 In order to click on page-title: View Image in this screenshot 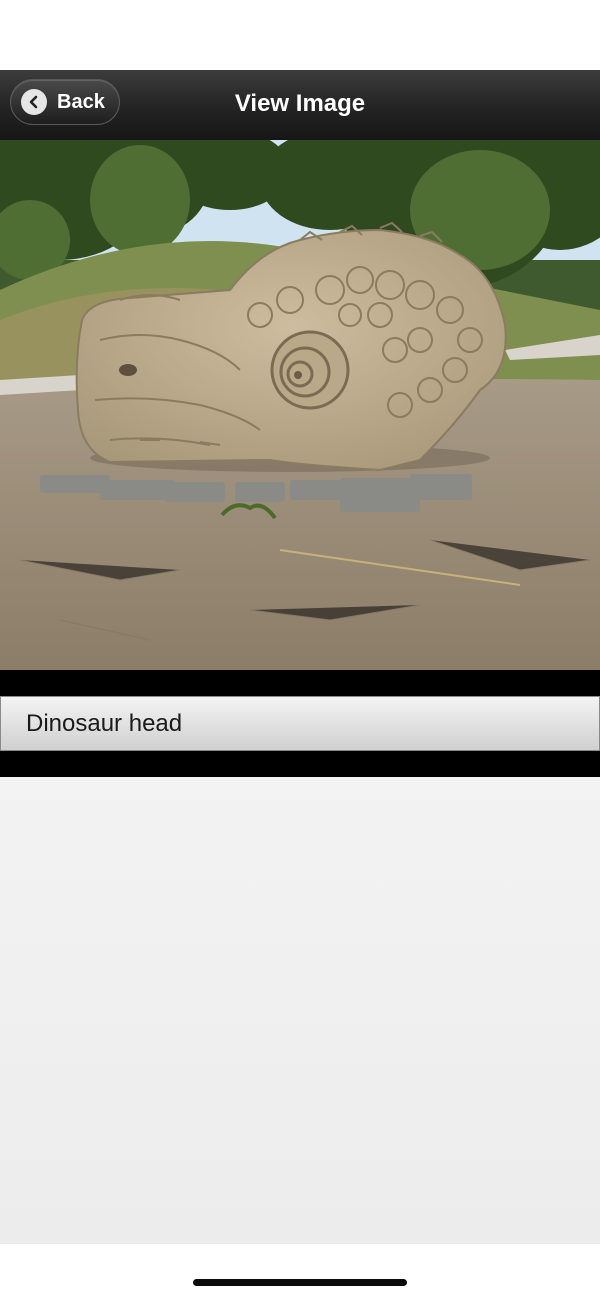, I will do `click(300, 103)`.